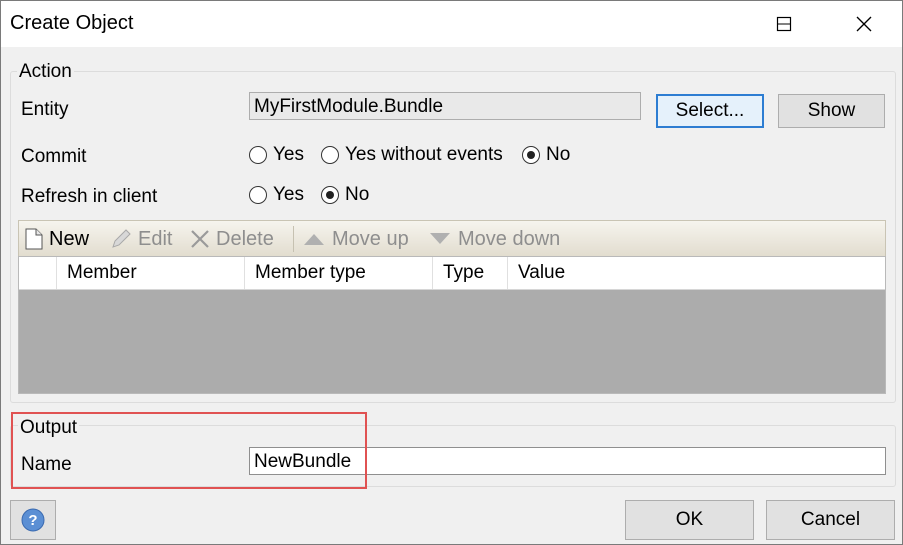 This screenshot has height=545, width=903. What do you see at coordinates (445, 106) in the screenshot?
I see `entity-field: MyFirstModule.Bundle` at bounding box center [445, 106].